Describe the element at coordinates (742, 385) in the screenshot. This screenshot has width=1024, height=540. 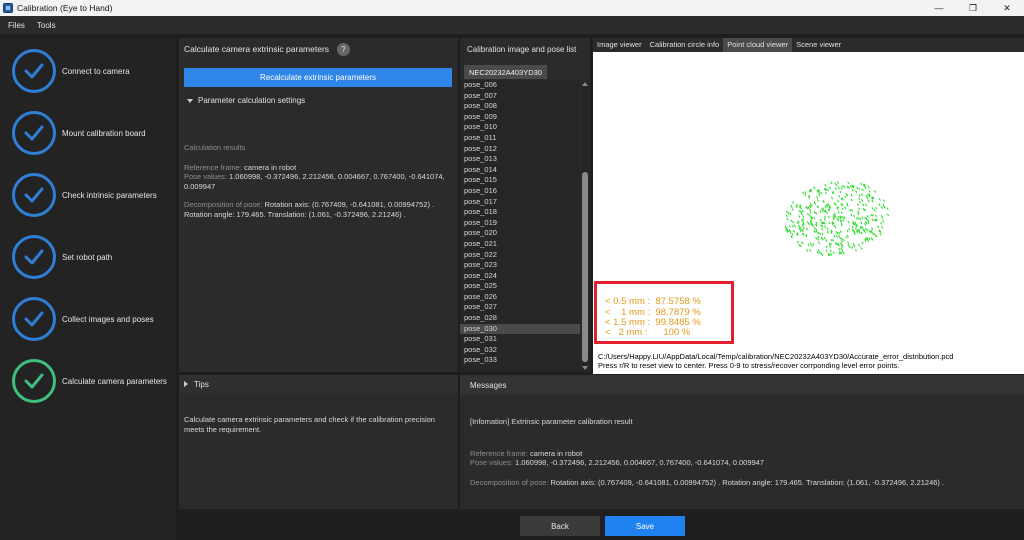
I see `messages-title: Messages` at that location.